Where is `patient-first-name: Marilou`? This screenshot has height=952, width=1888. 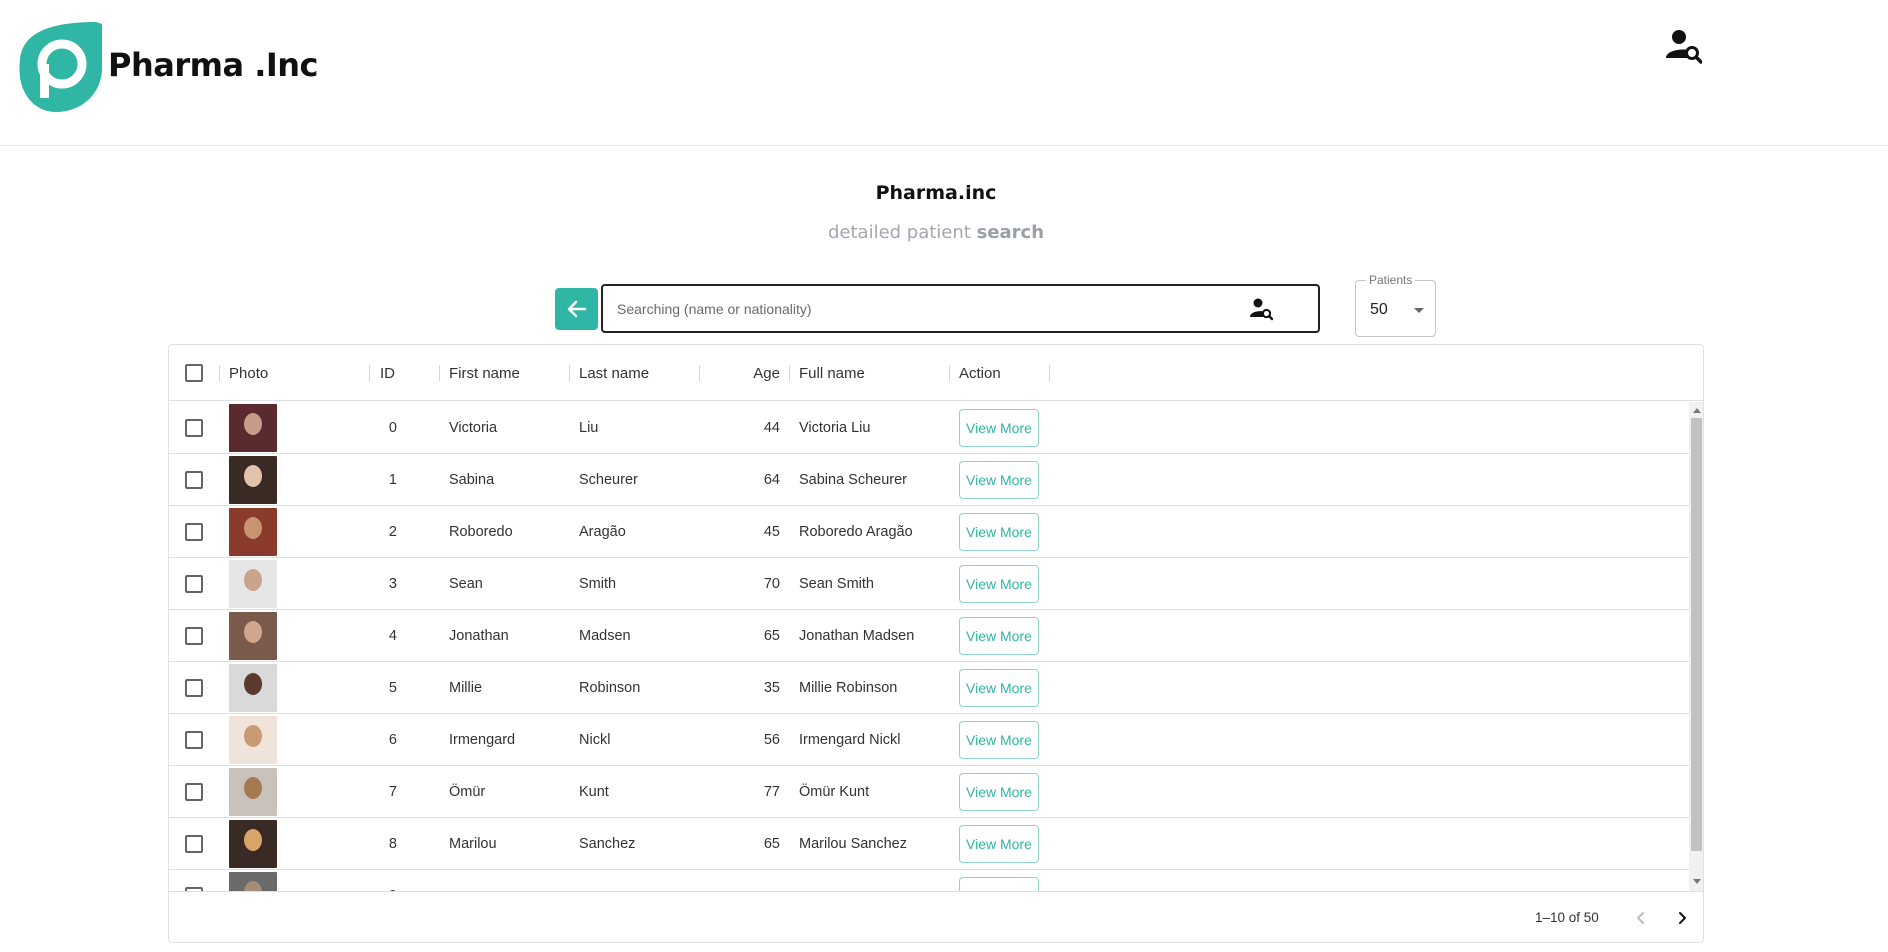 patient-first-name: Marilou is located at coordinates (473, 844).